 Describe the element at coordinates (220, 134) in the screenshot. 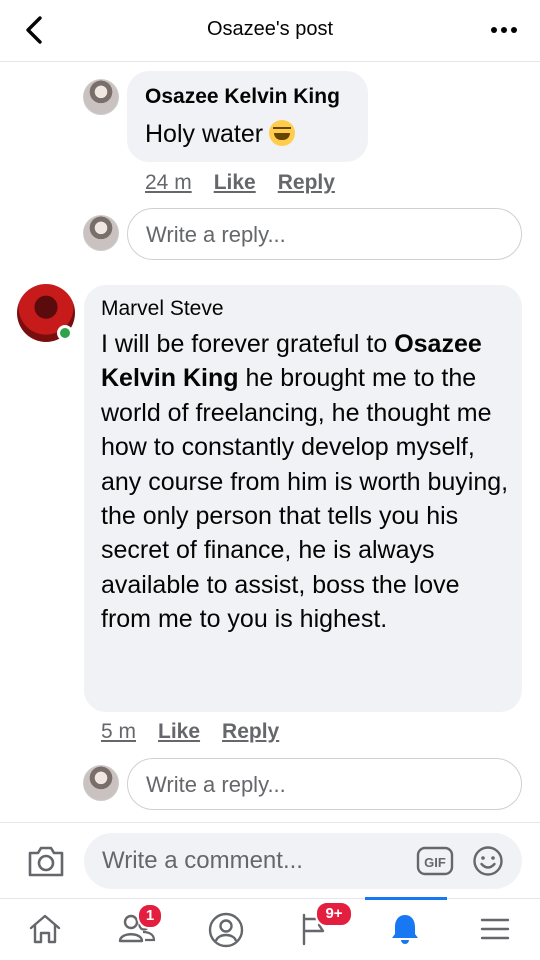

I see `comment-text: Holy water` at that location.